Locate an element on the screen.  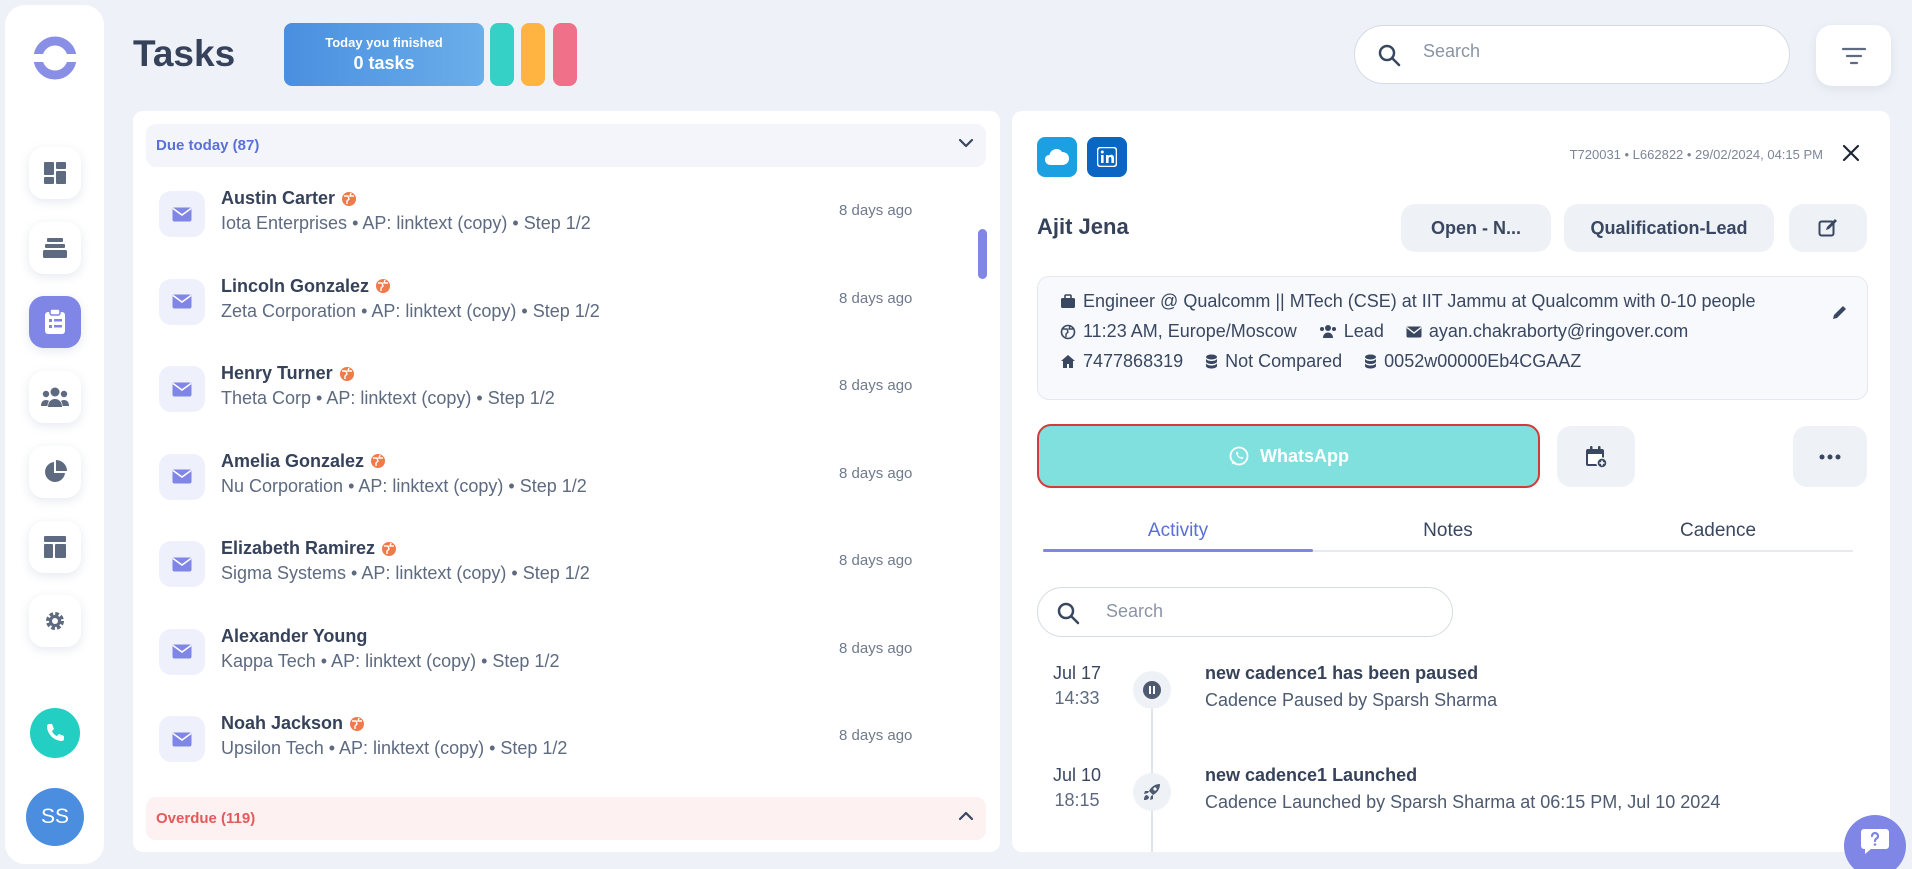
sidebar-item-statistics is located at coordinates (55, 472).